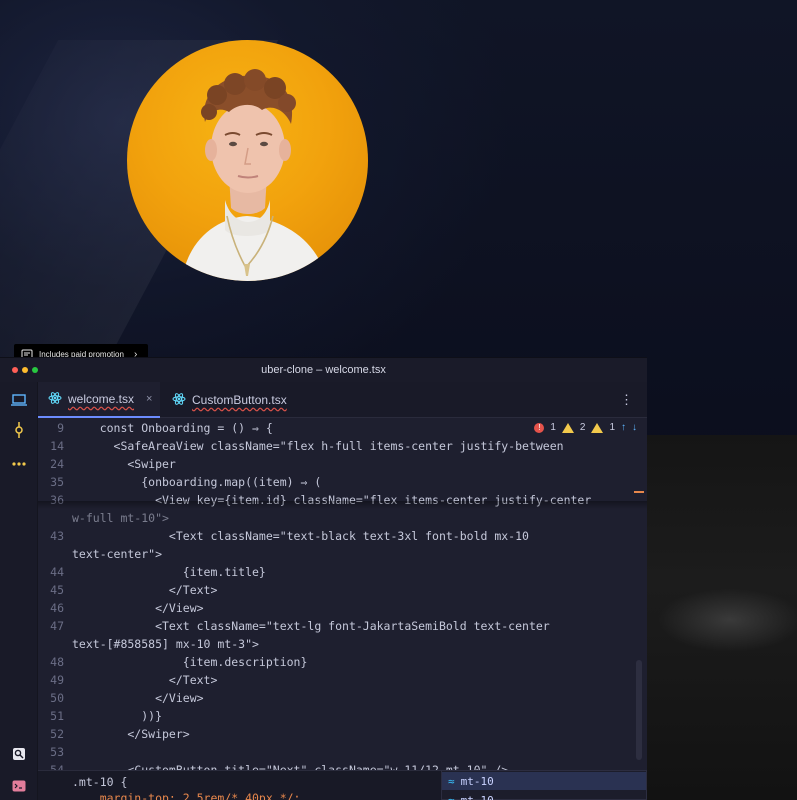 This screenshot has height=800, width=797. Describe the element at coordinates (19, 430) in the screenshot. I see `git-commit-icon` at that location.